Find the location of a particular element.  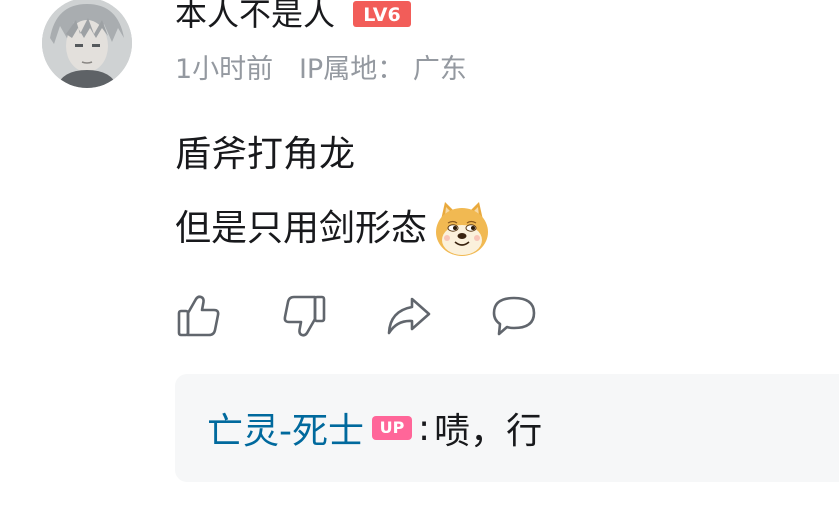

avatar is located at coordinates (87, 44).